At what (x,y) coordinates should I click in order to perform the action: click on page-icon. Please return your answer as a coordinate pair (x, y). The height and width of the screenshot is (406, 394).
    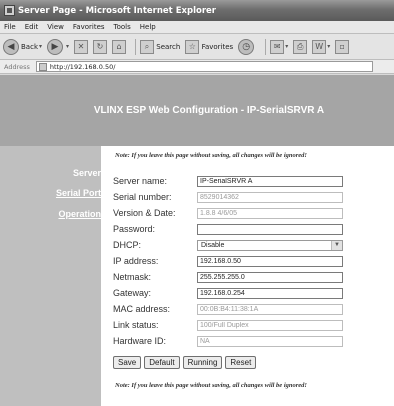
    Looking at the image, I should click on (42, 66).